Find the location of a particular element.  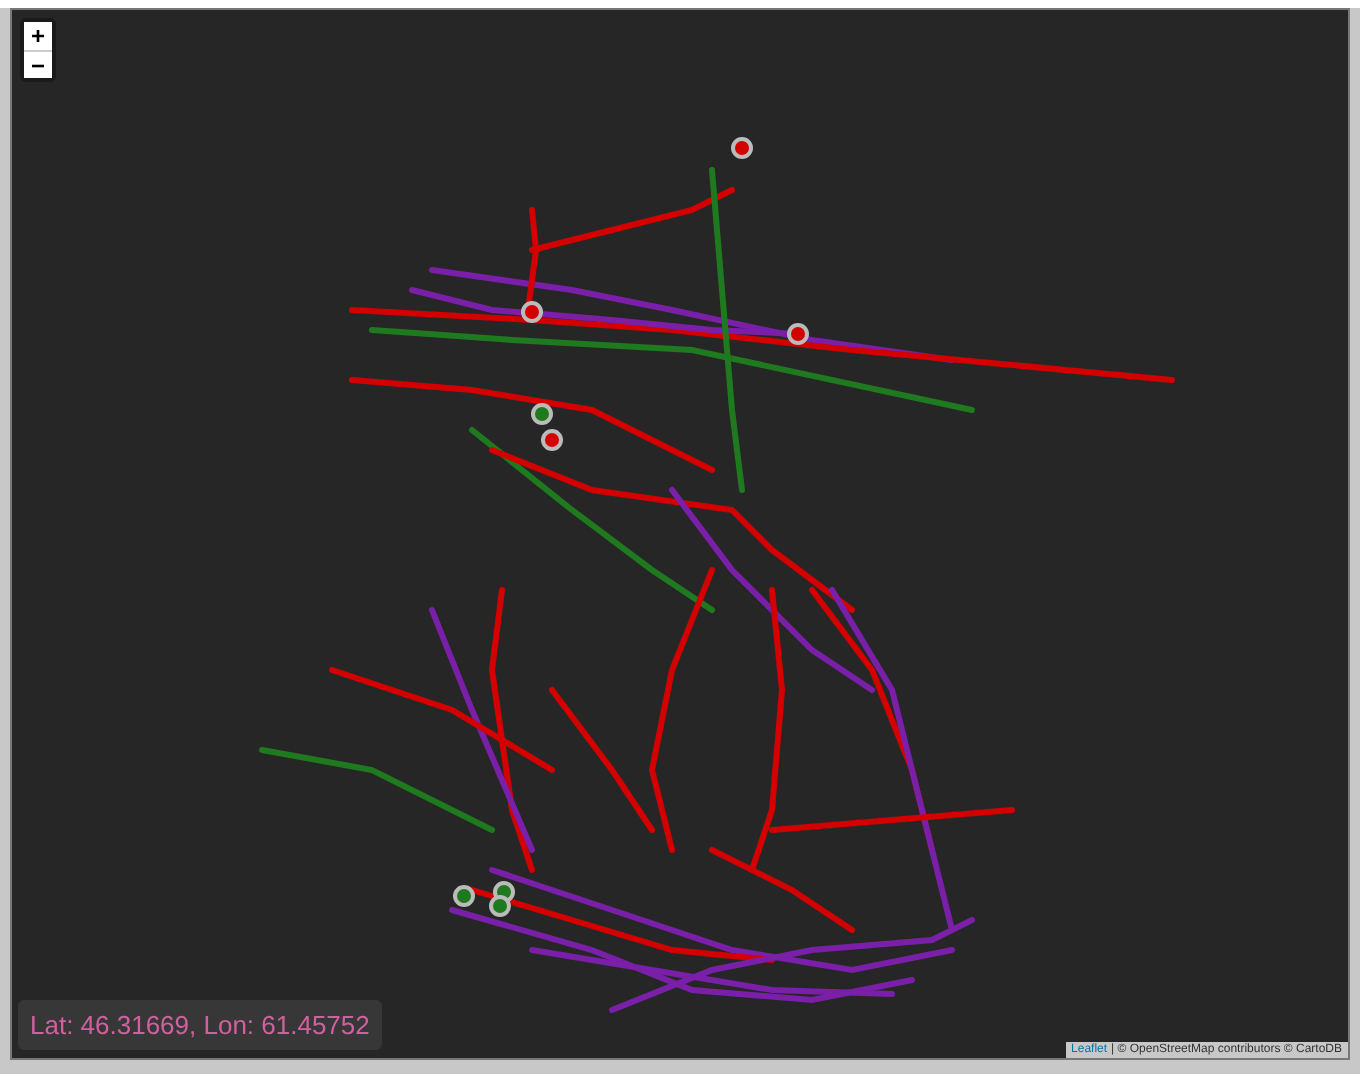

zoom-out-button: − is located at coordinates (38, 64).